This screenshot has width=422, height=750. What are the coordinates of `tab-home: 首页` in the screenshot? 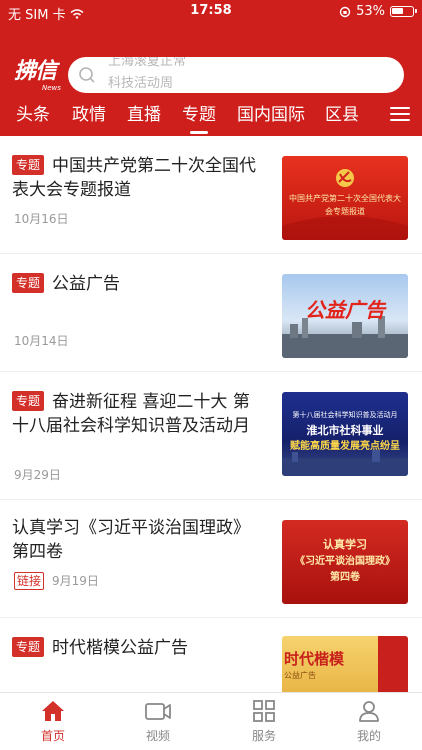 It's located at (53, 721).